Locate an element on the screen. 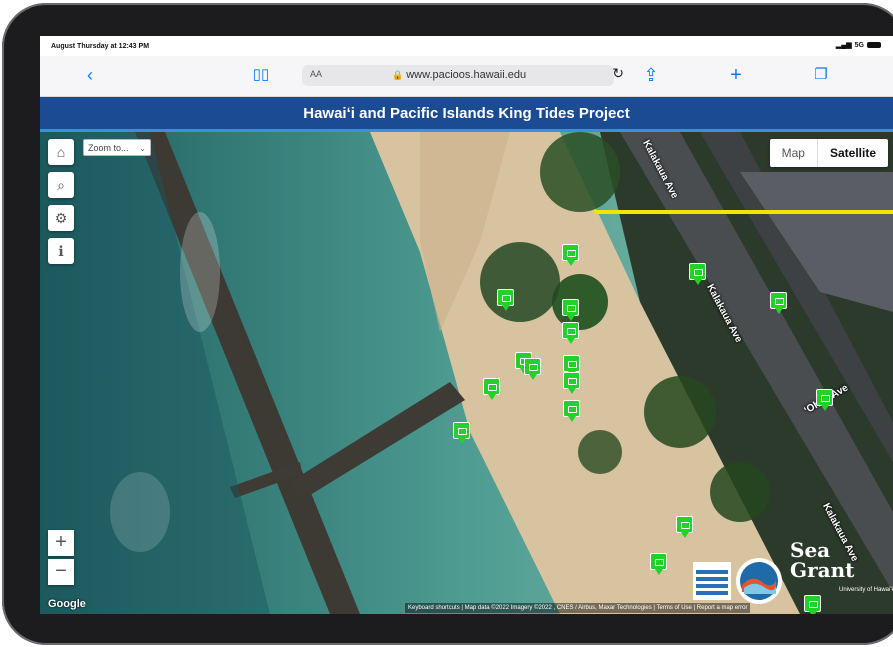  home-button: ⌂ is located at coordinates (61, 152).